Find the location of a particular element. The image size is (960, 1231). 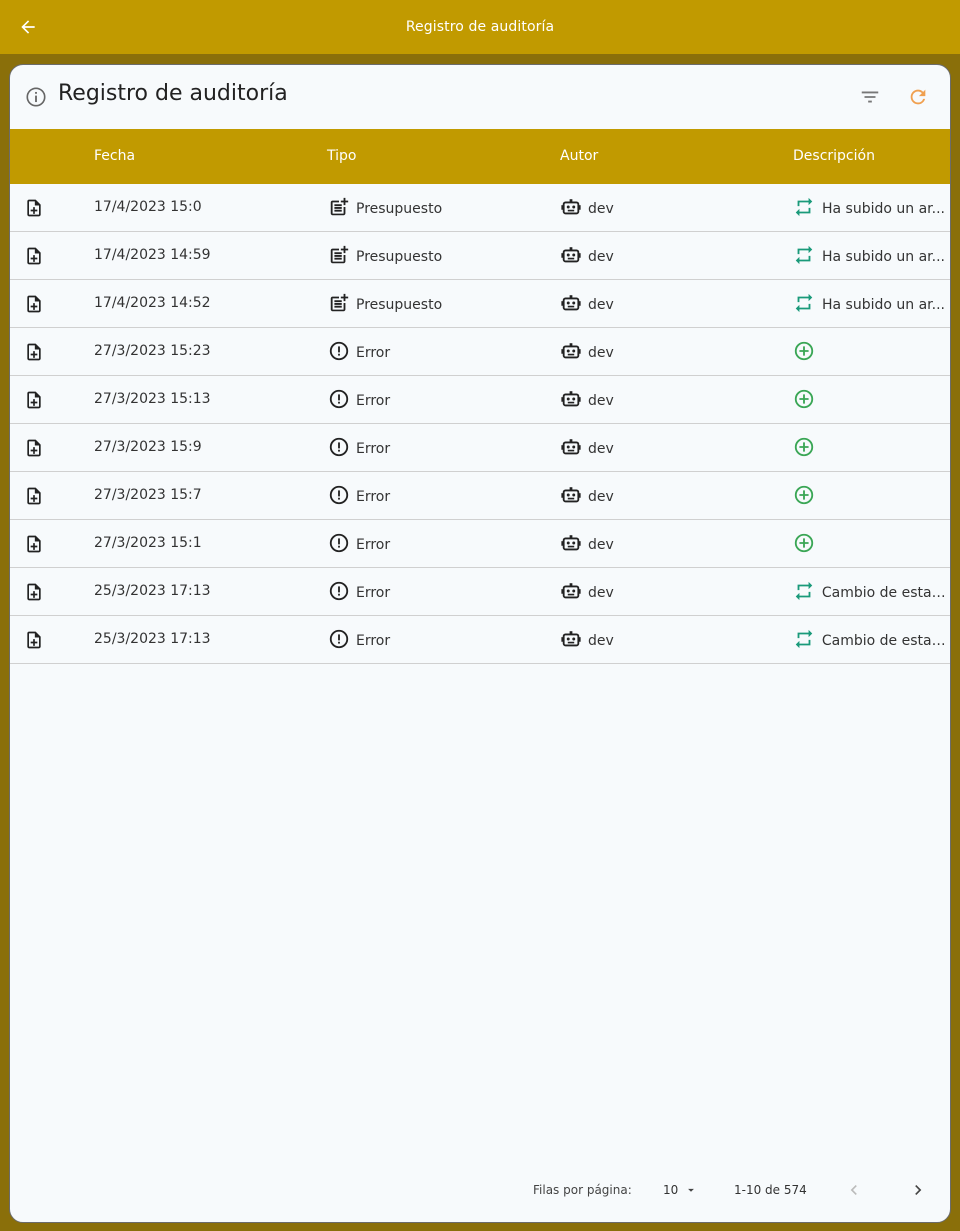

app-bar: Registro de auditoría is located at coordinates (480, 27).